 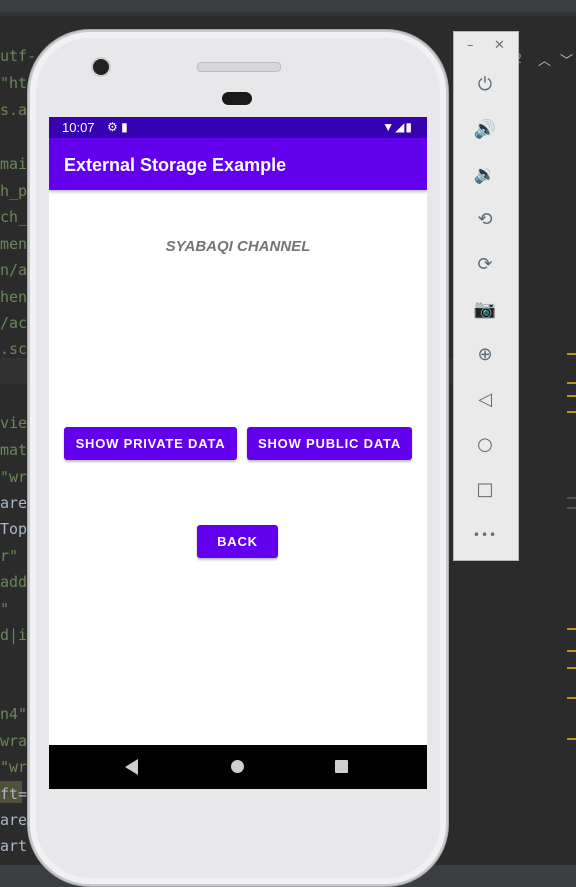 What do you see at coordinates (547, 466) in the screenshot?
I see `ide-editor-right` at bounding box center [547, 466].